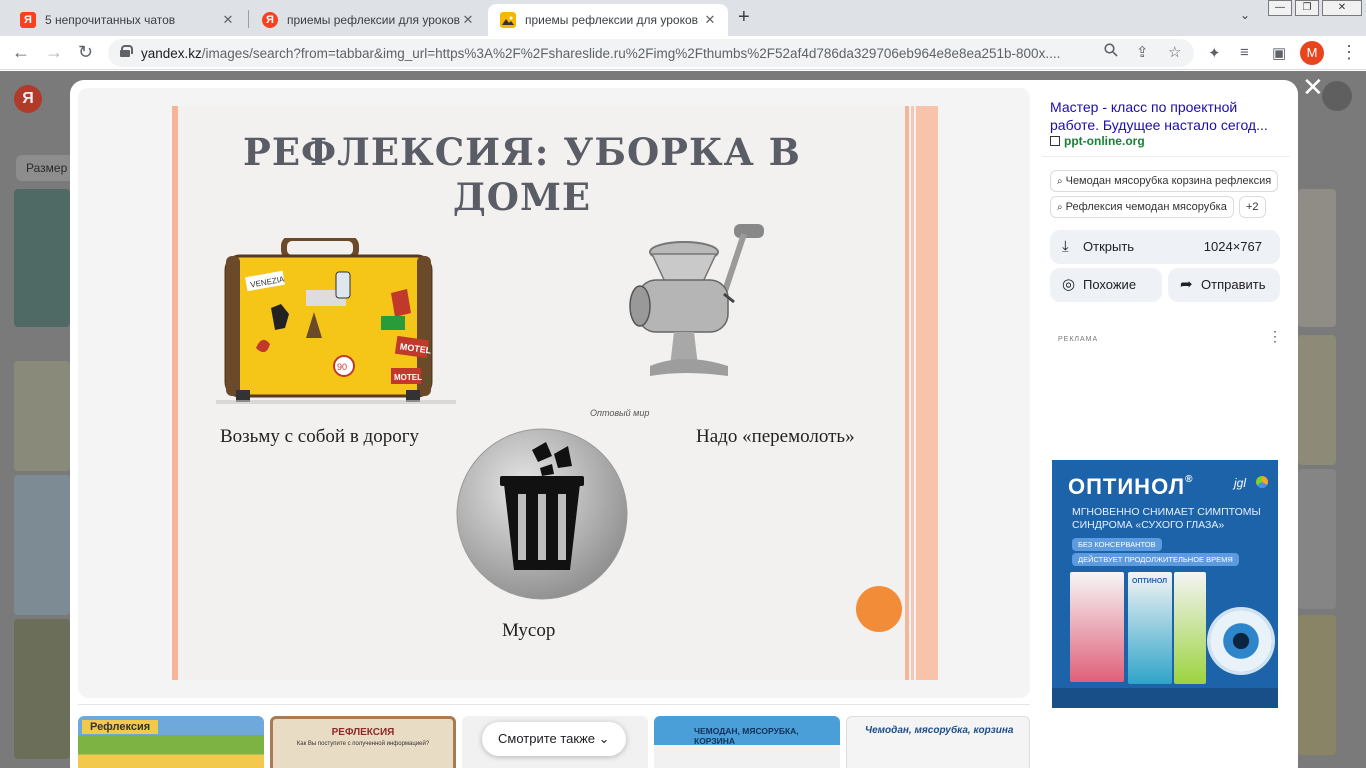 The height and width of the screenshot is (768, 1366). What do you see at coordinates (171, 53) in the screenshot?
I see `url-host: yandex.kz` at bounding box center [171, 53].